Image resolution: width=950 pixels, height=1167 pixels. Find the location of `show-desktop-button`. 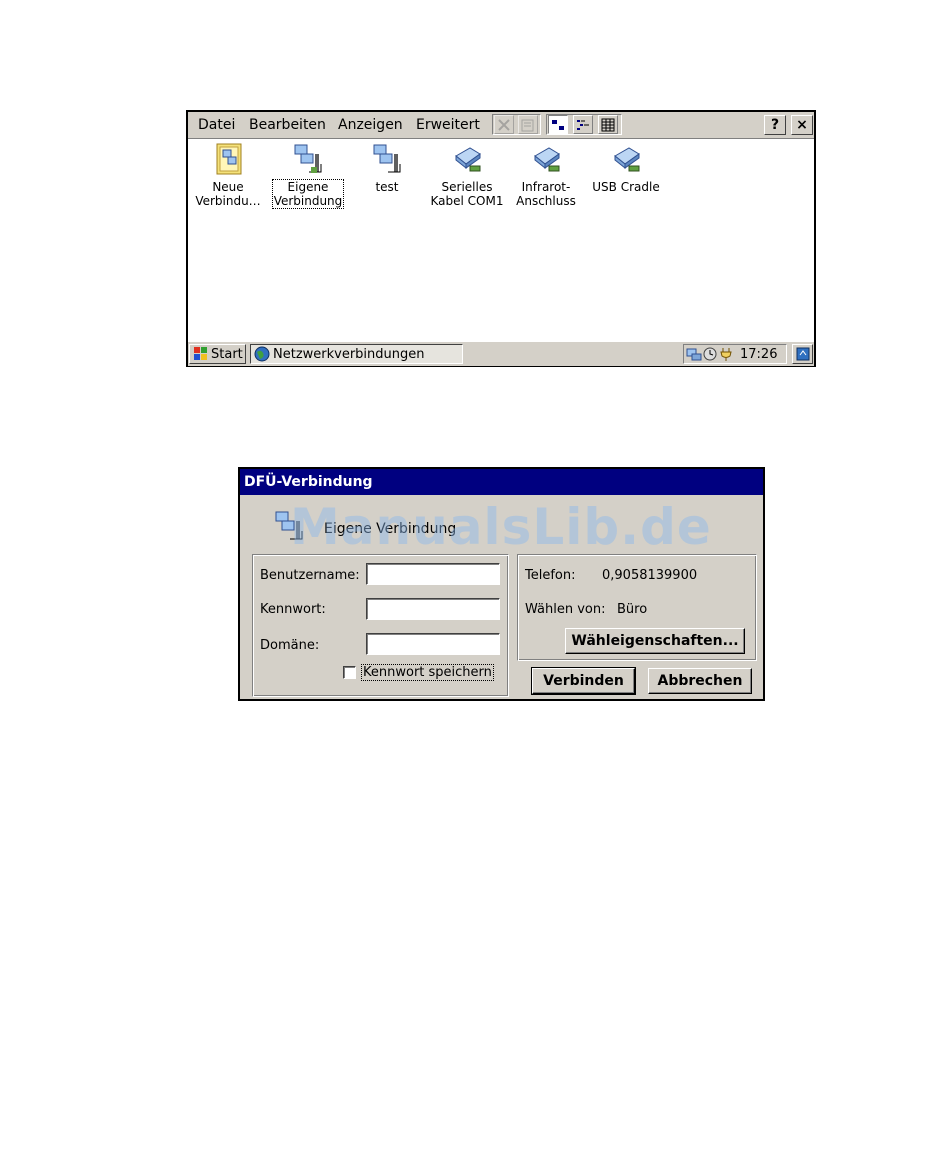

show-desktop-button is located at coordinates (802, 354).